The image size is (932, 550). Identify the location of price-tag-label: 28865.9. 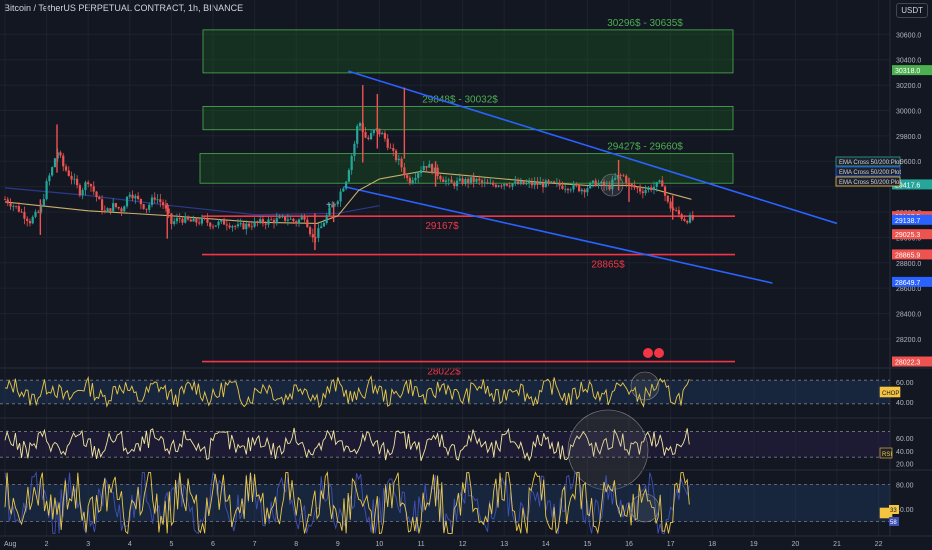
(907, 255).